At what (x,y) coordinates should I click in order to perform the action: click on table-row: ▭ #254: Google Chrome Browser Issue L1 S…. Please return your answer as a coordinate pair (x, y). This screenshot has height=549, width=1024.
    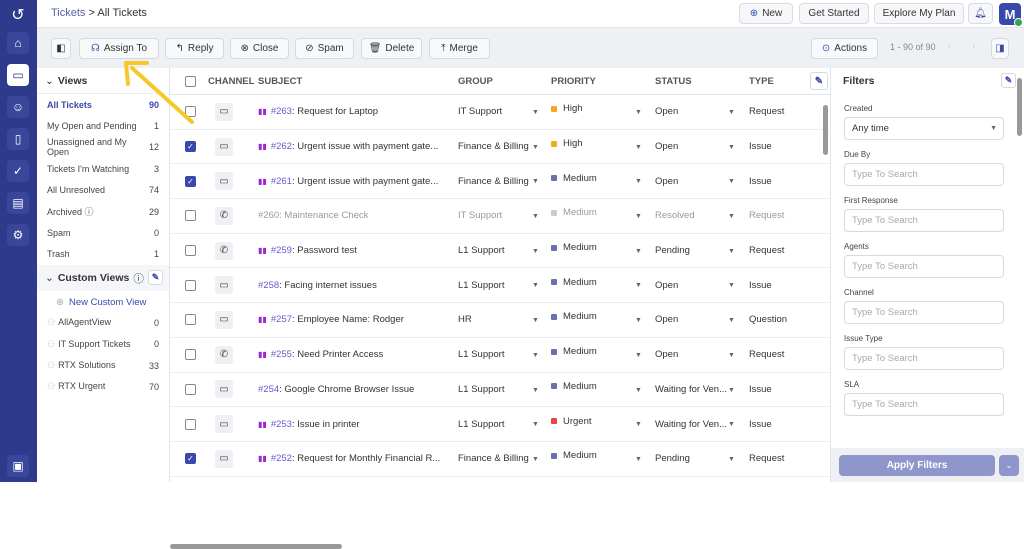
    Looking at the image, I should click on (500, 390).